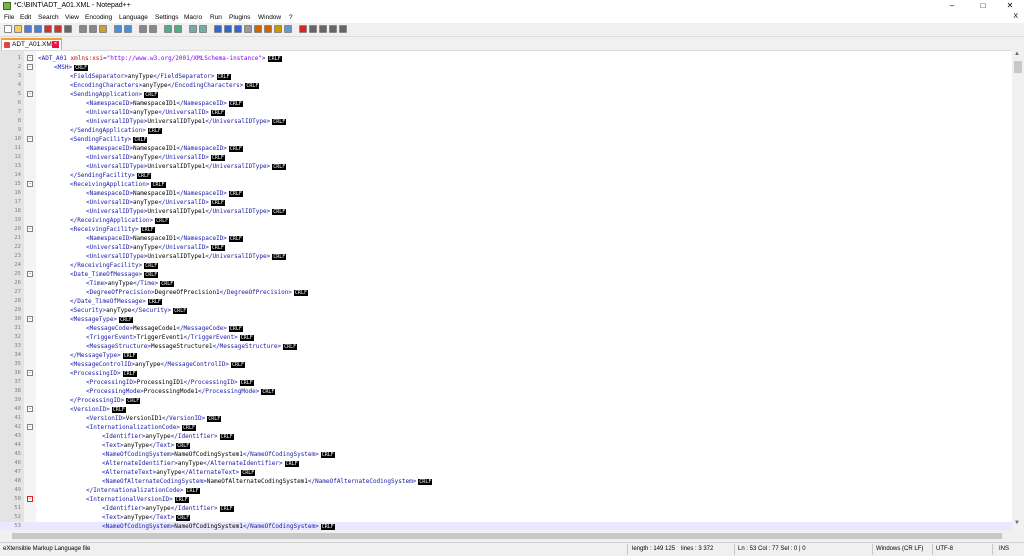 This screenshot has width=1024, height=556. I want to click on print-icon, so click(68, 29).